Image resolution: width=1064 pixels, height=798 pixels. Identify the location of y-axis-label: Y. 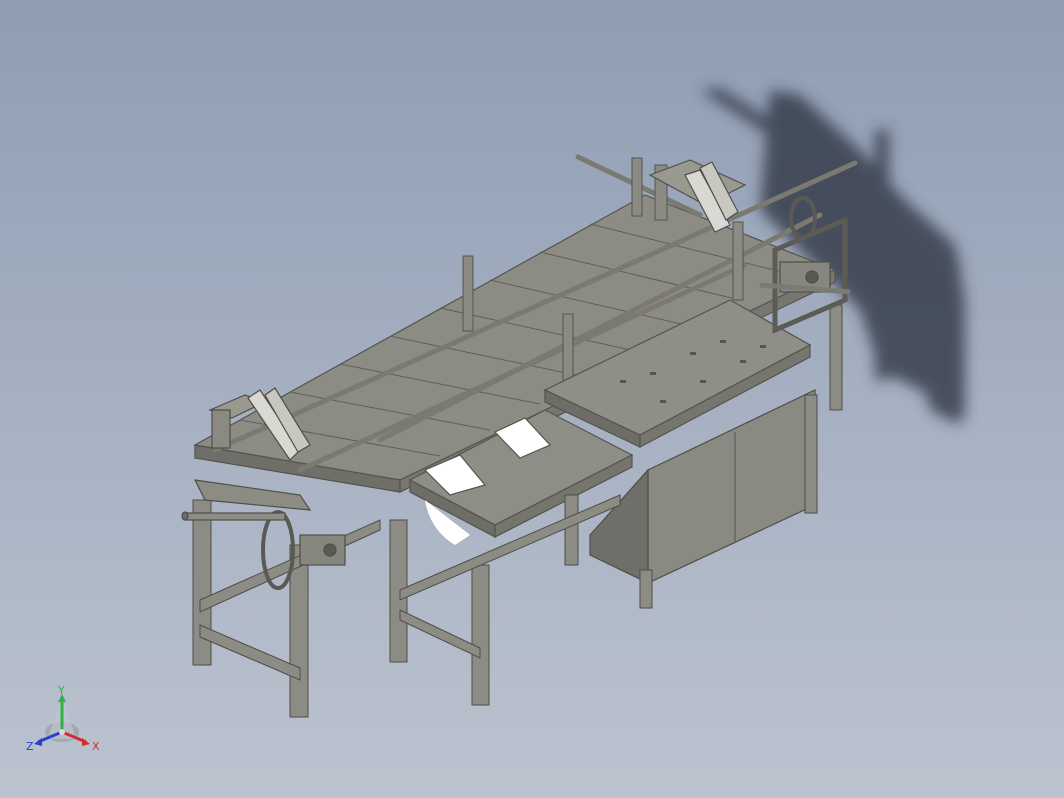
(61, 690).